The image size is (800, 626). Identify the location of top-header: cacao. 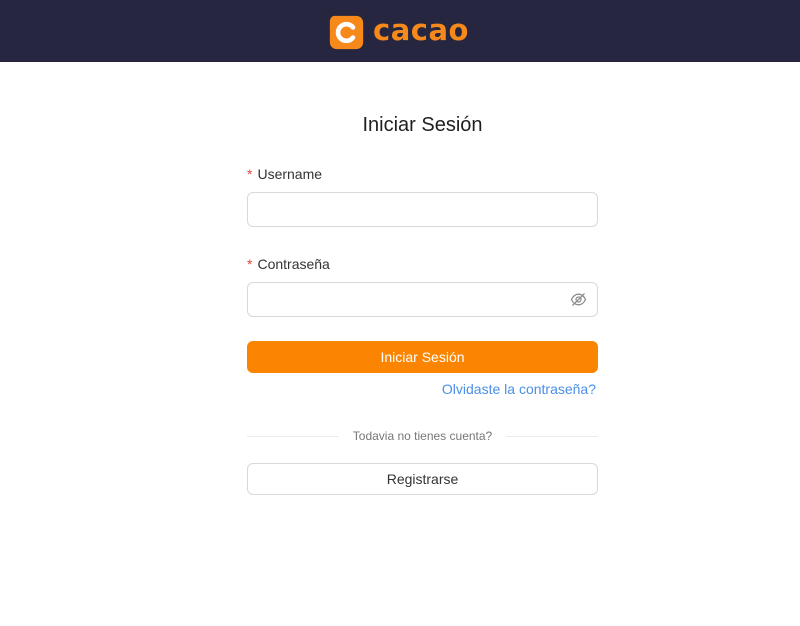
(400, 31).